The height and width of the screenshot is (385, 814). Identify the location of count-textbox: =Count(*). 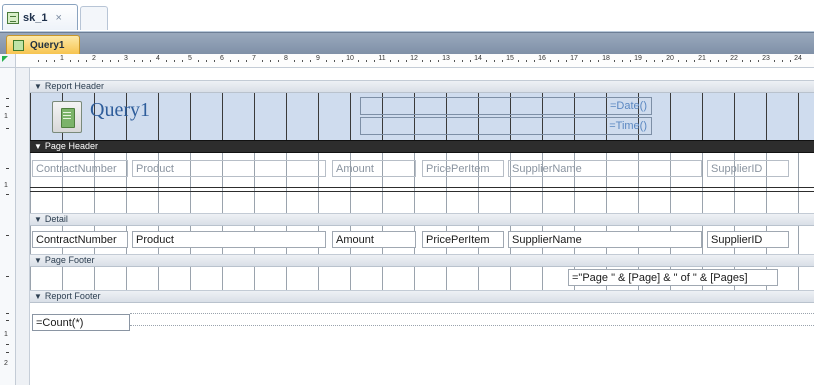
(81, 322).